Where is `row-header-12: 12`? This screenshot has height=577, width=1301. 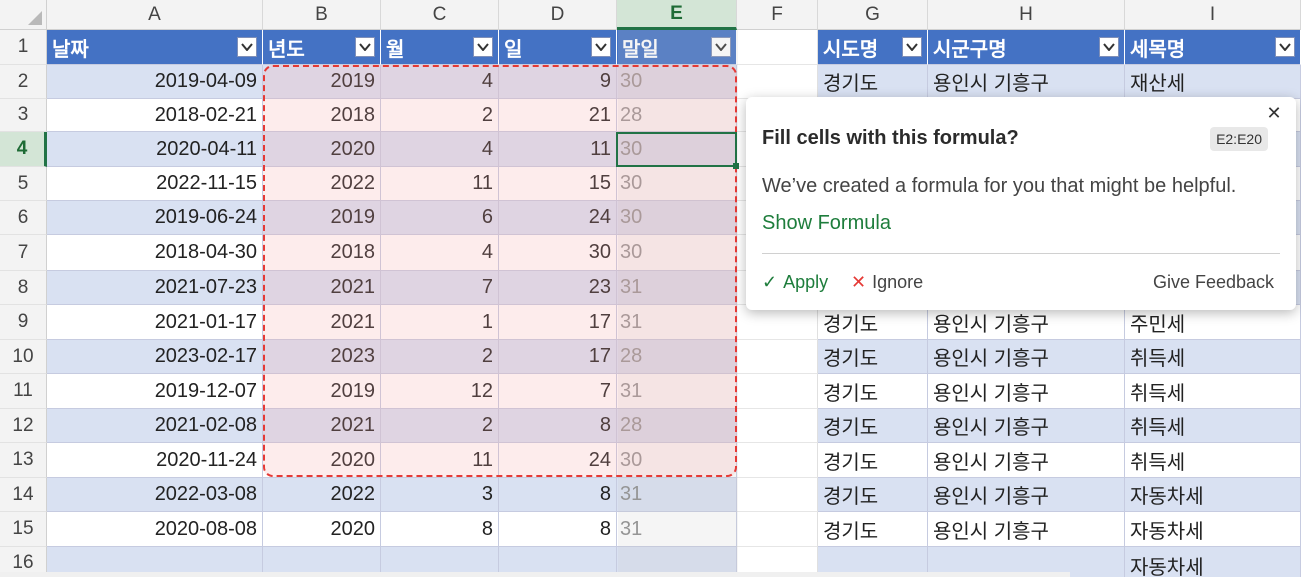
row-header-12: 12 is located at coordinates (23, 426).